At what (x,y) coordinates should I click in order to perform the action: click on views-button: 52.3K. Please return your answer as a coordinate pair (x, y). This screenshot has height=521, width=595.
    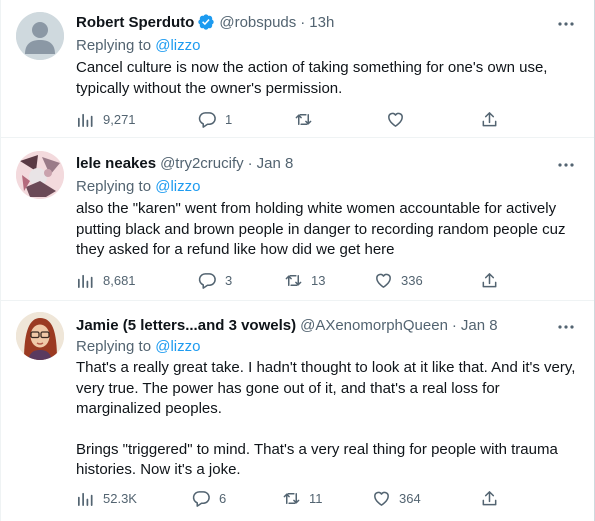
    Looking at the image, I should click on (106, 498).